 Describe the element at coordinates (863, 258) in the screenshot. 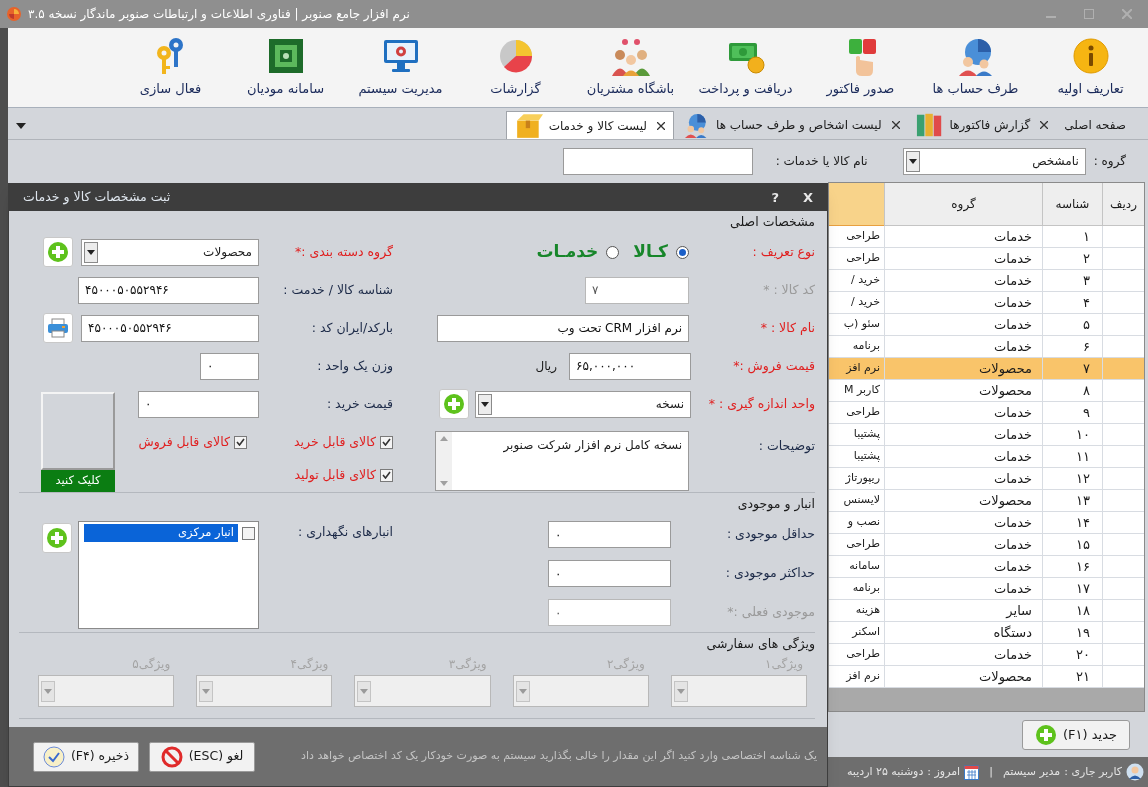

I see `table-cell-text: طراحی` at that location.